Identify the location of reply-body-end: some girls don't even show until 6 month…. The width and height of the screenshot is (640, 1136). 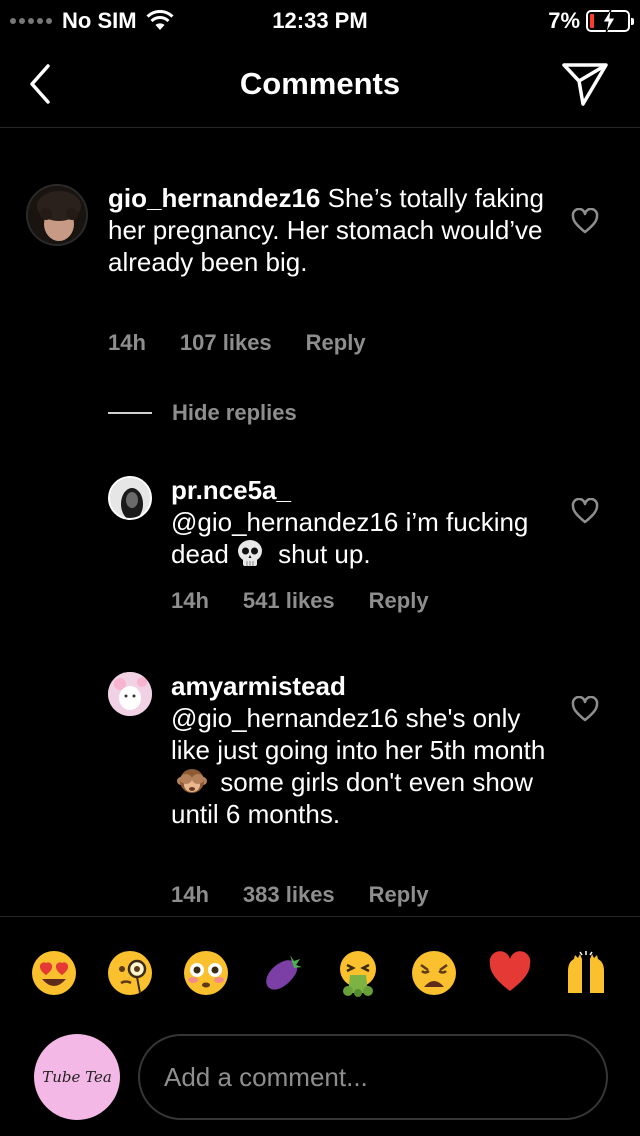
(352, 798).